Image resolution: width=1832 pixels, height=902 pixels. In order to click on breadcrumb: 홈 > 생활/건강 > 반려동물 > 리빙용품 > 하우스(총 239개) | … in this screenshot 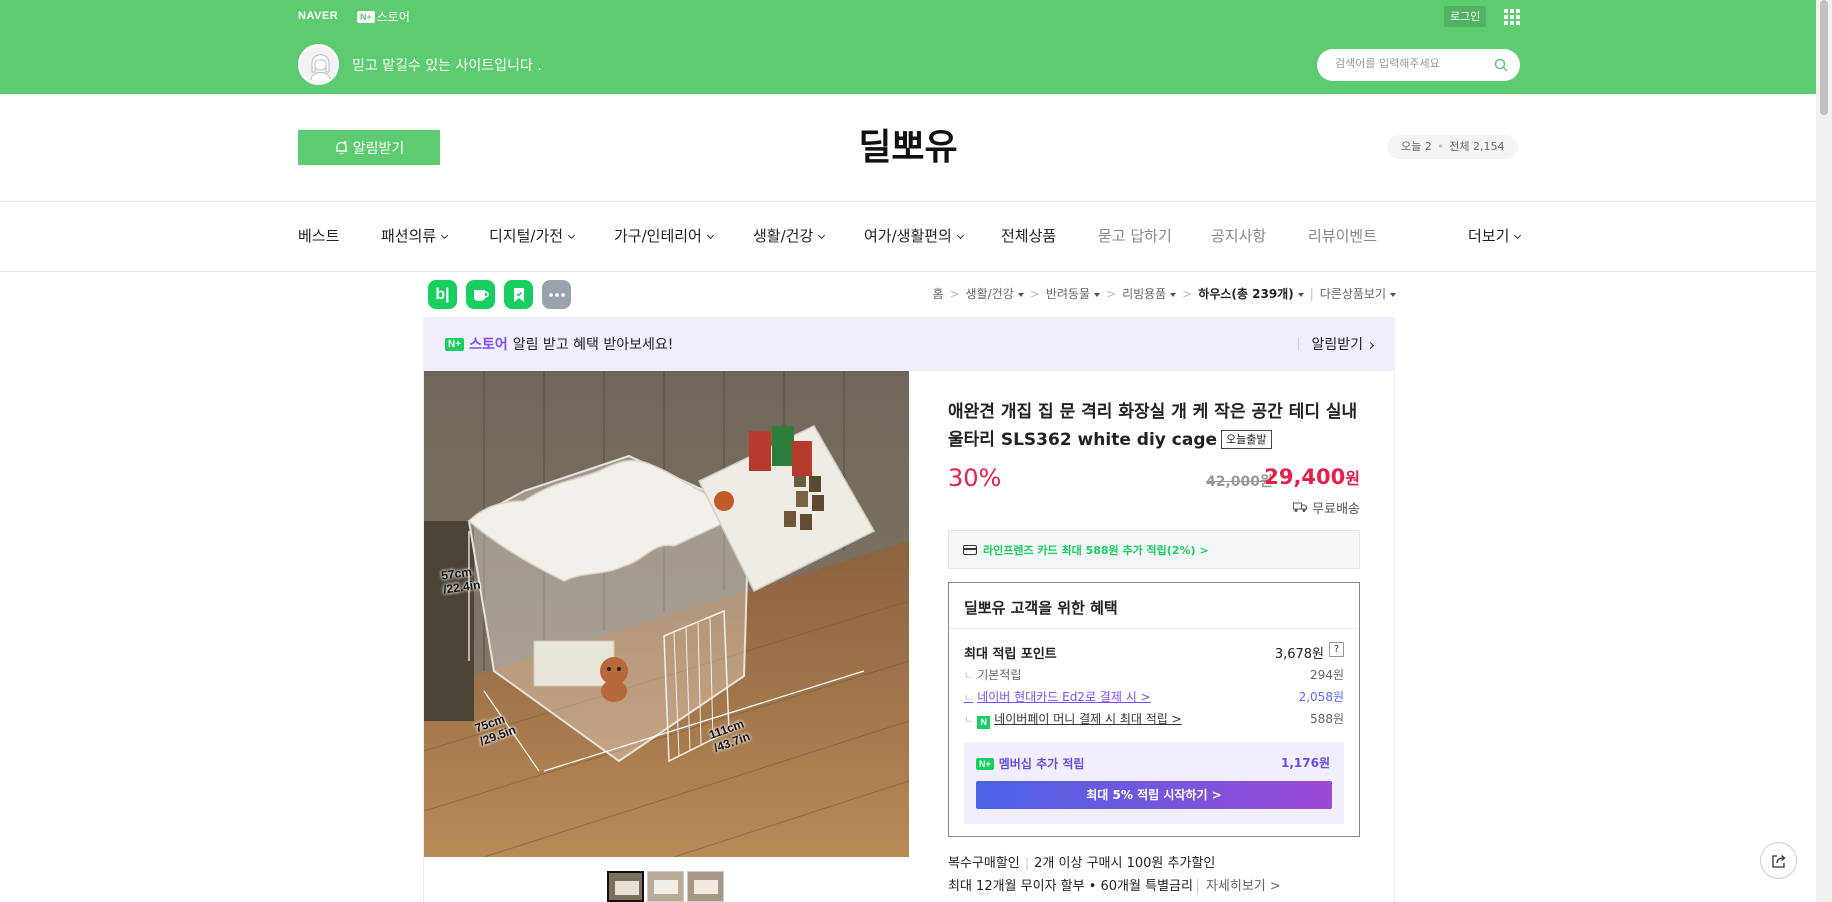, I will do `click(1164, 293)`.